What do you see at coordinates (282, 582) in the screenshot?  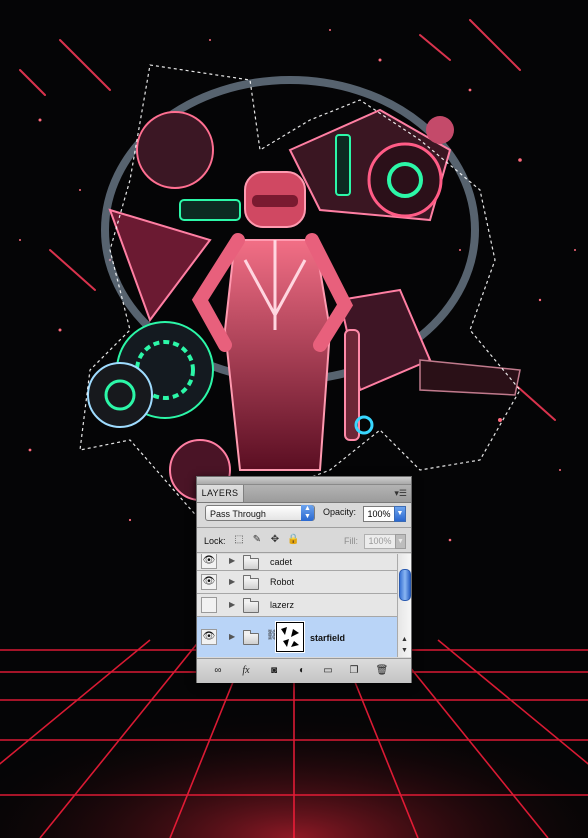 I see `layer-name: Robot` at bounding box center [282, 582].